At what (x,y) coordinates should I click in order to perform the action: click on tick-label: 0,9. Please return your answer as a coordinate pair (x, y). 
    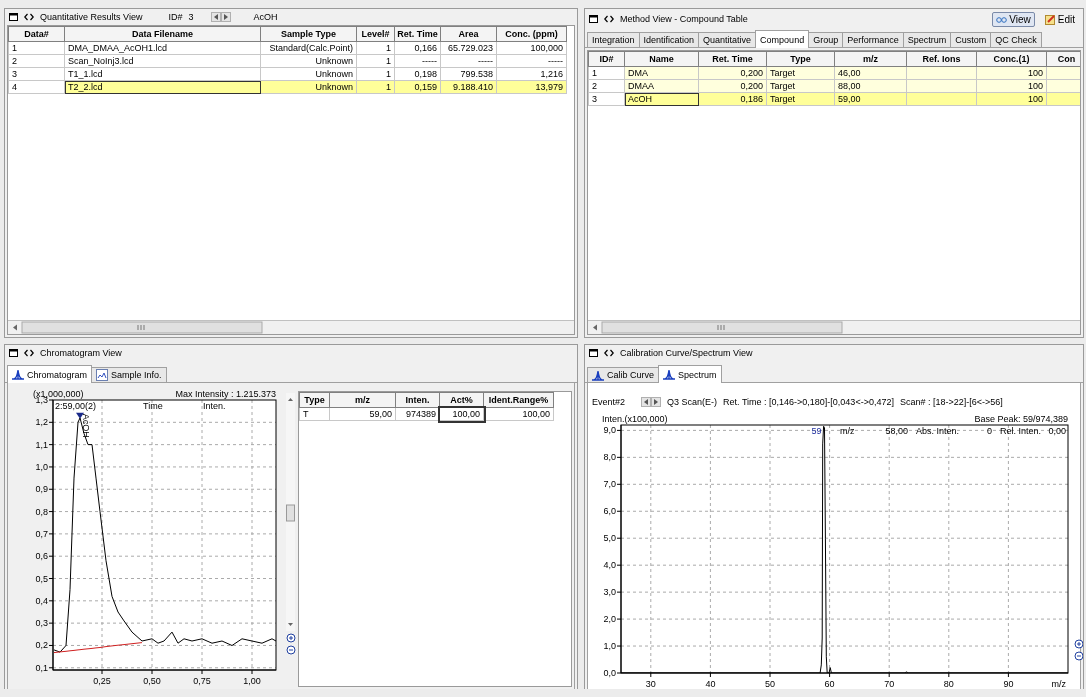
    Looking at the image, I should click on (41, 489).